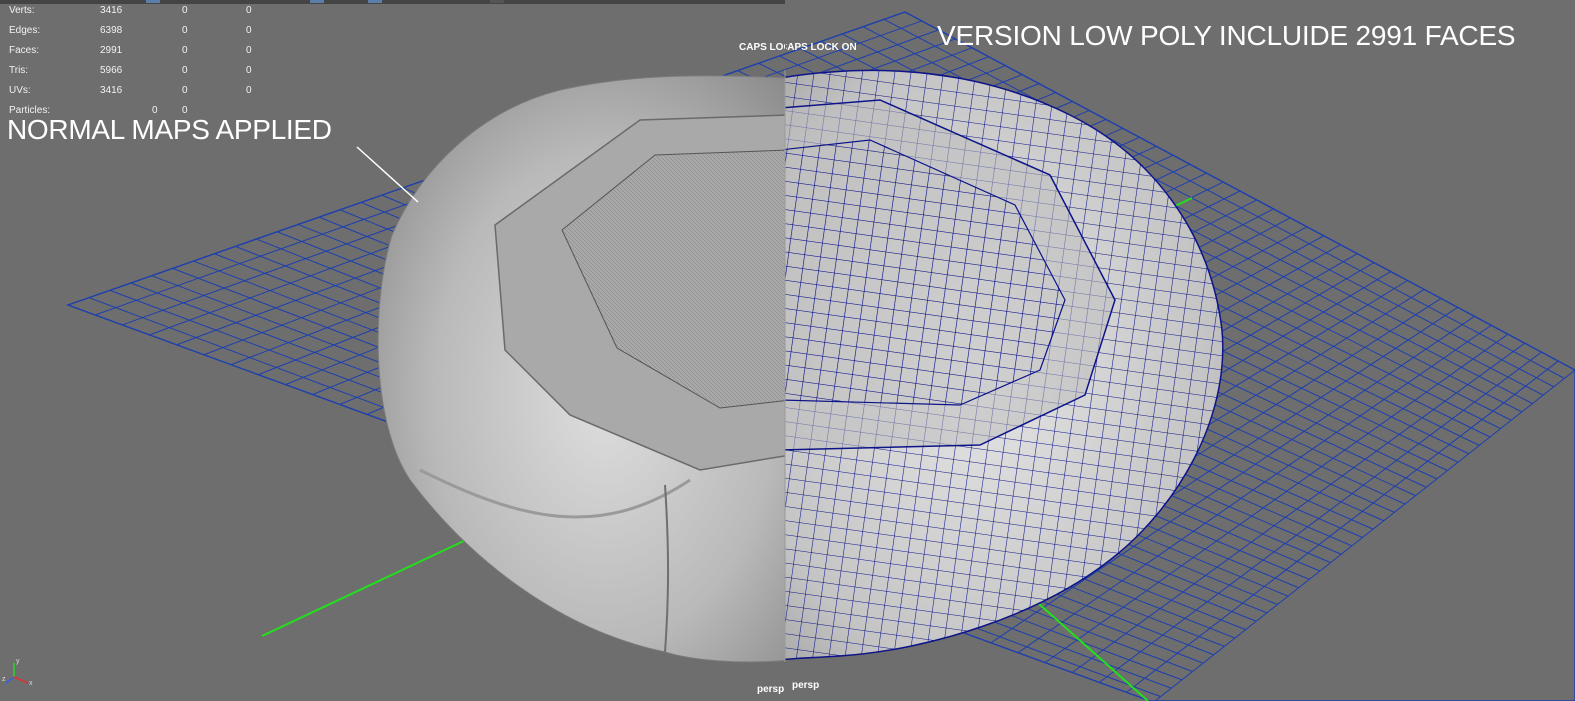 This screenshot has width=1575, height=701. Describe the element at coordinates (24, 50) in the screenshot. I see `stats-label: Faces:` at that location.